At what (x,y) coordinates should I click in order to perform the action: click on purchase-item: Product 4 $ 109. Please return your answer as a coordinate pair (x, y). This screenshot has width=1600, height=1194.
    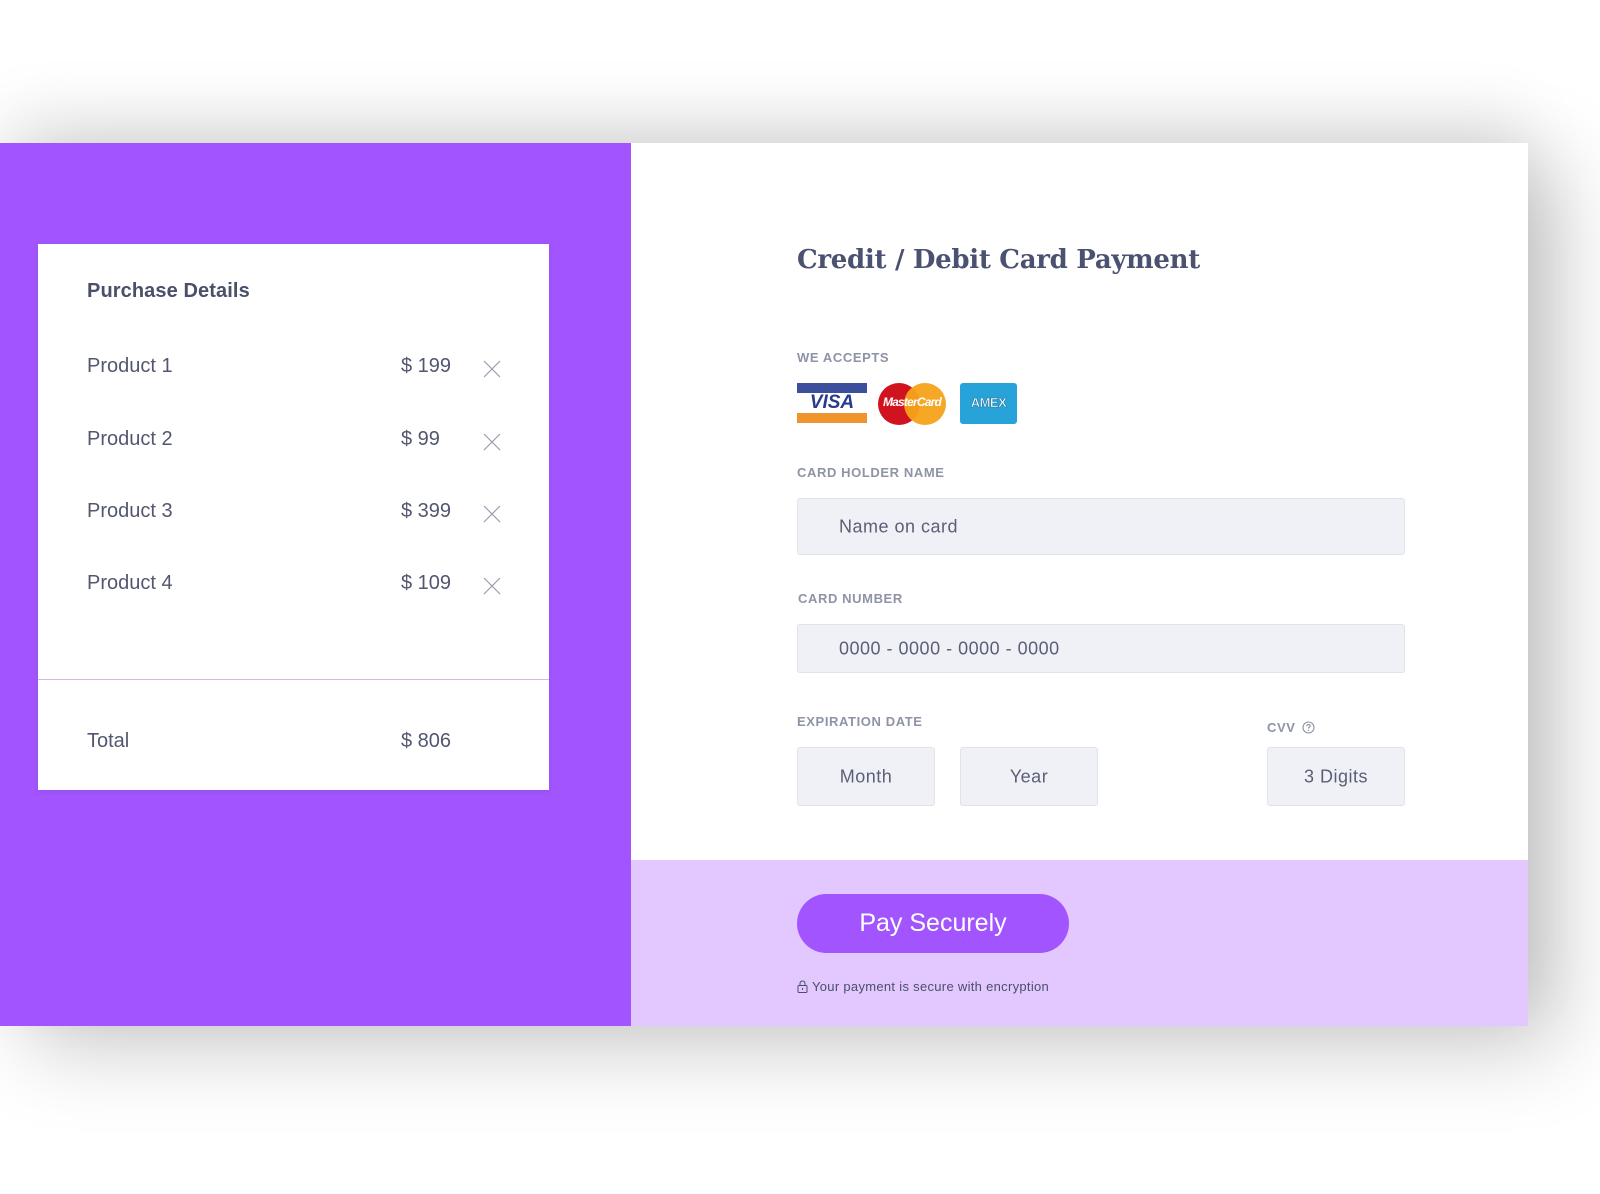
    Looking at the image, I should click on (297, 587).